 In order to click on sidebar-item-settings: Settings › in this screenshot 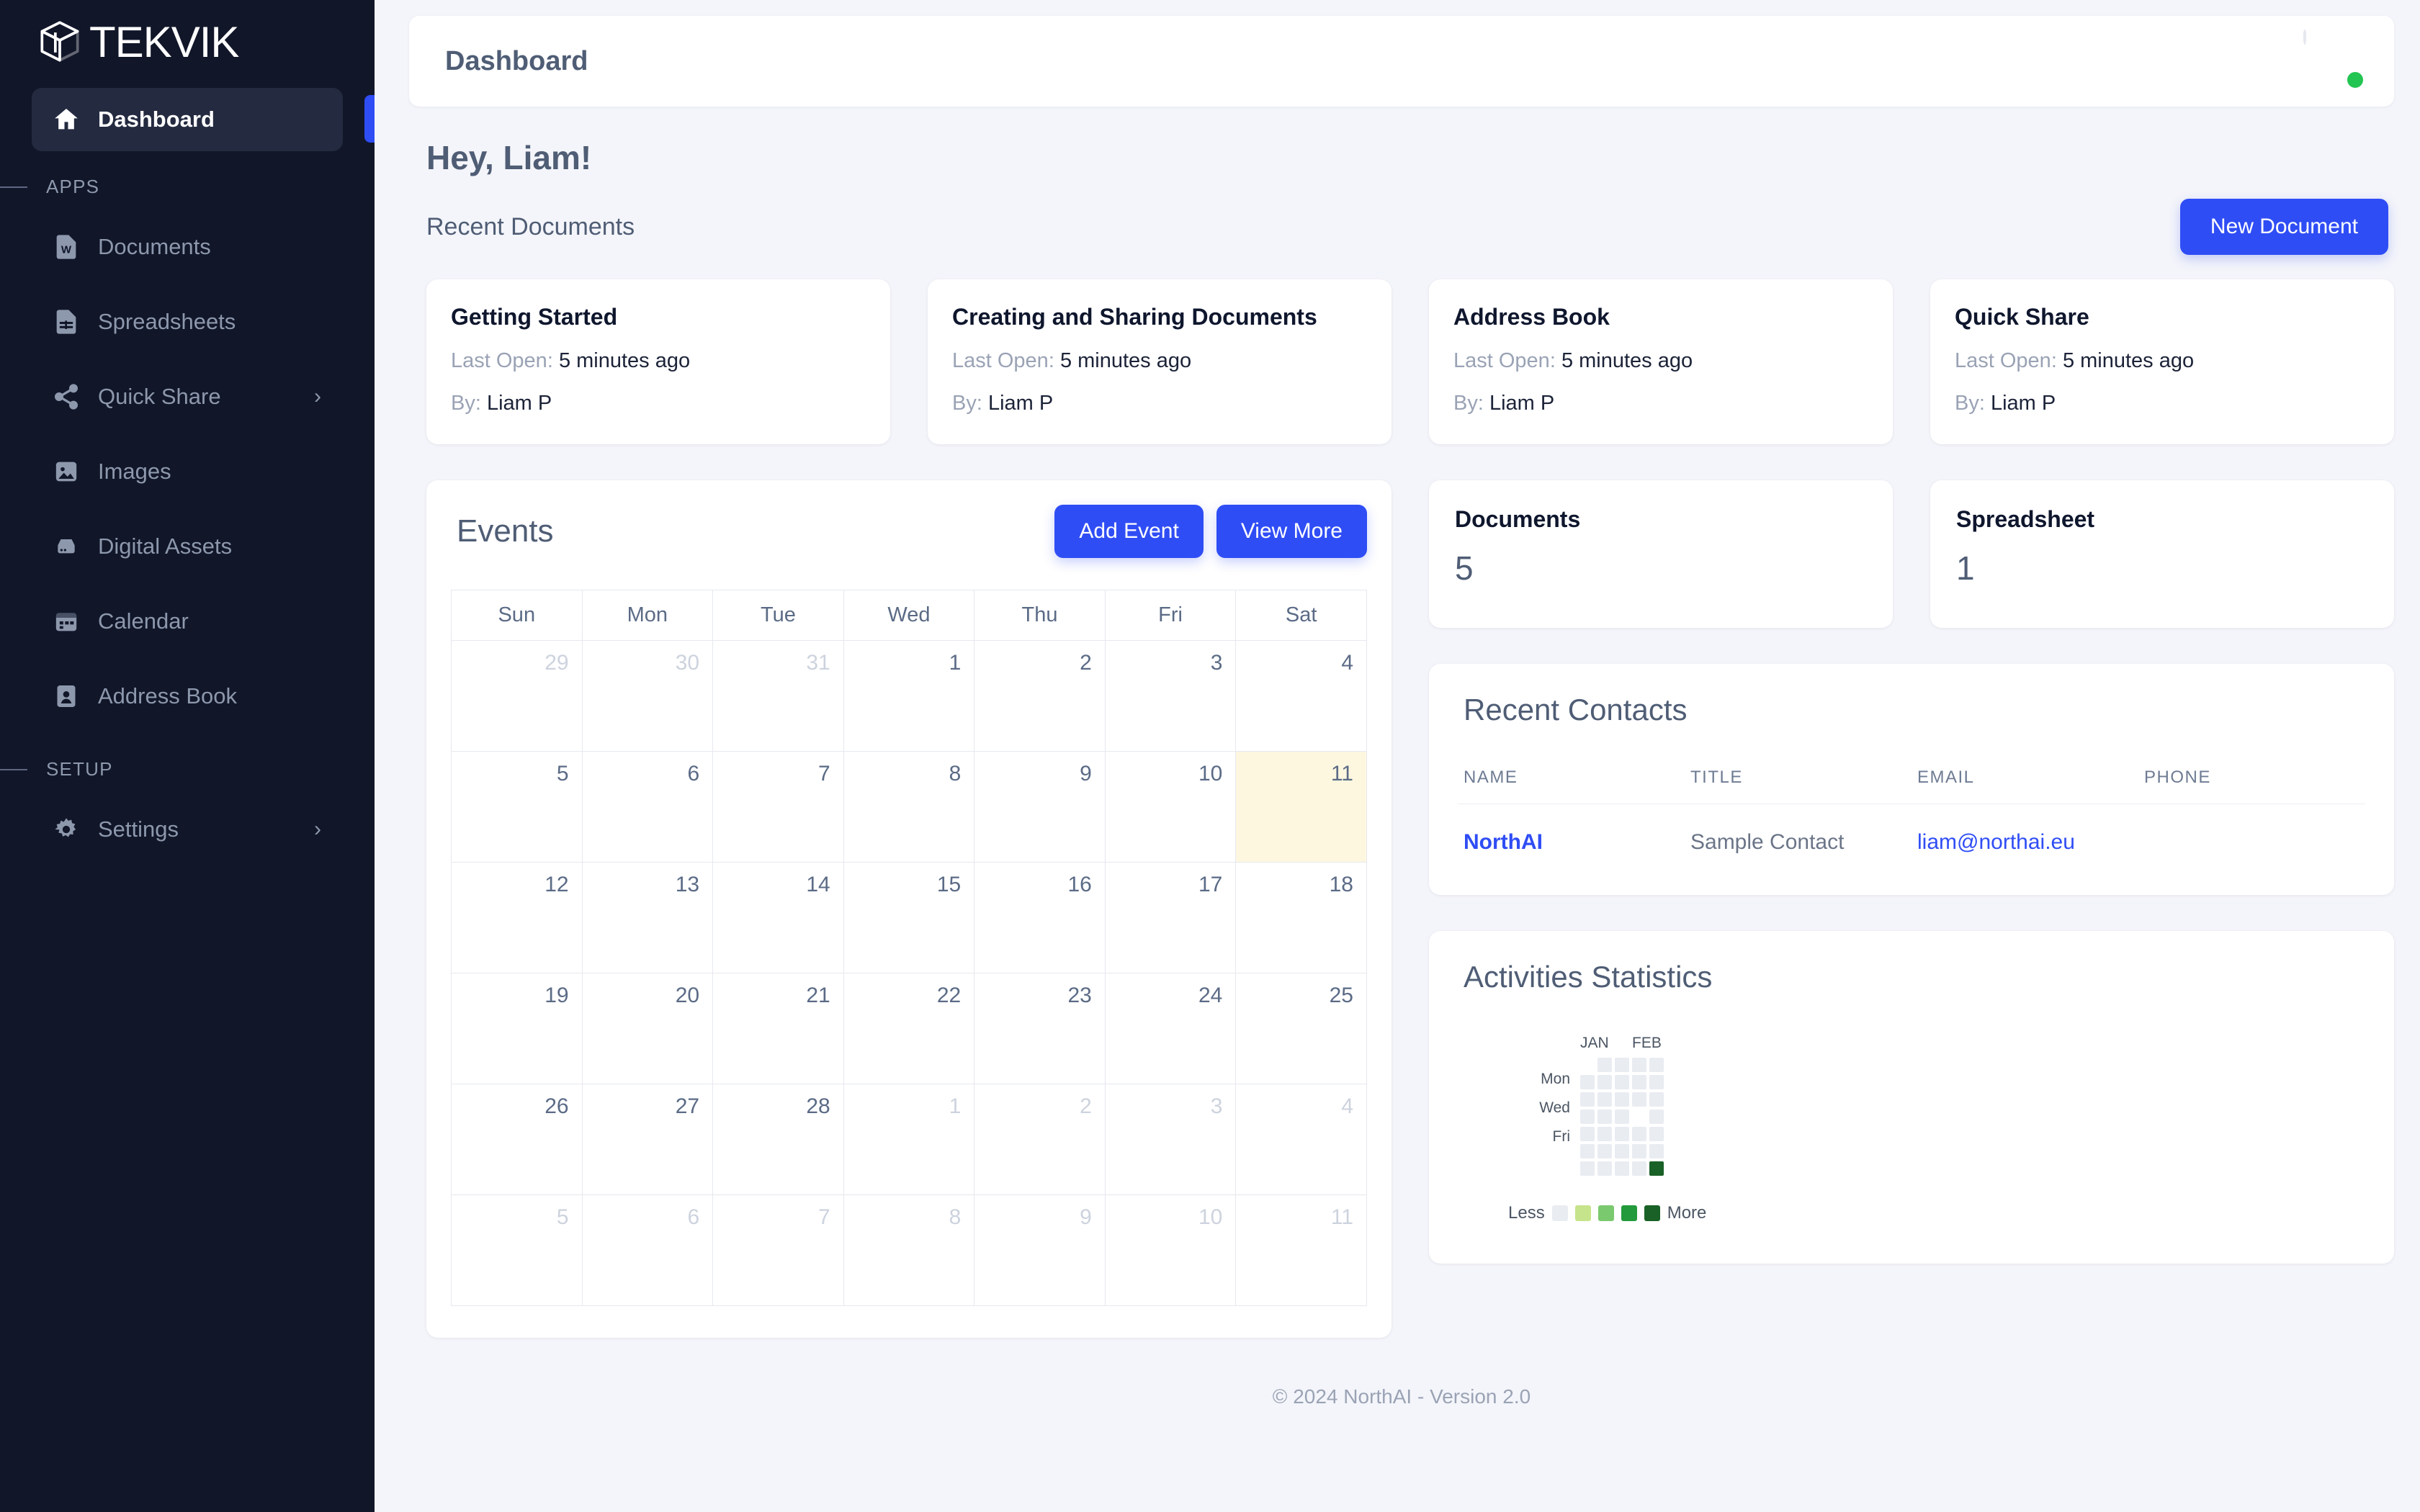, I will do `click(187, 829)`.